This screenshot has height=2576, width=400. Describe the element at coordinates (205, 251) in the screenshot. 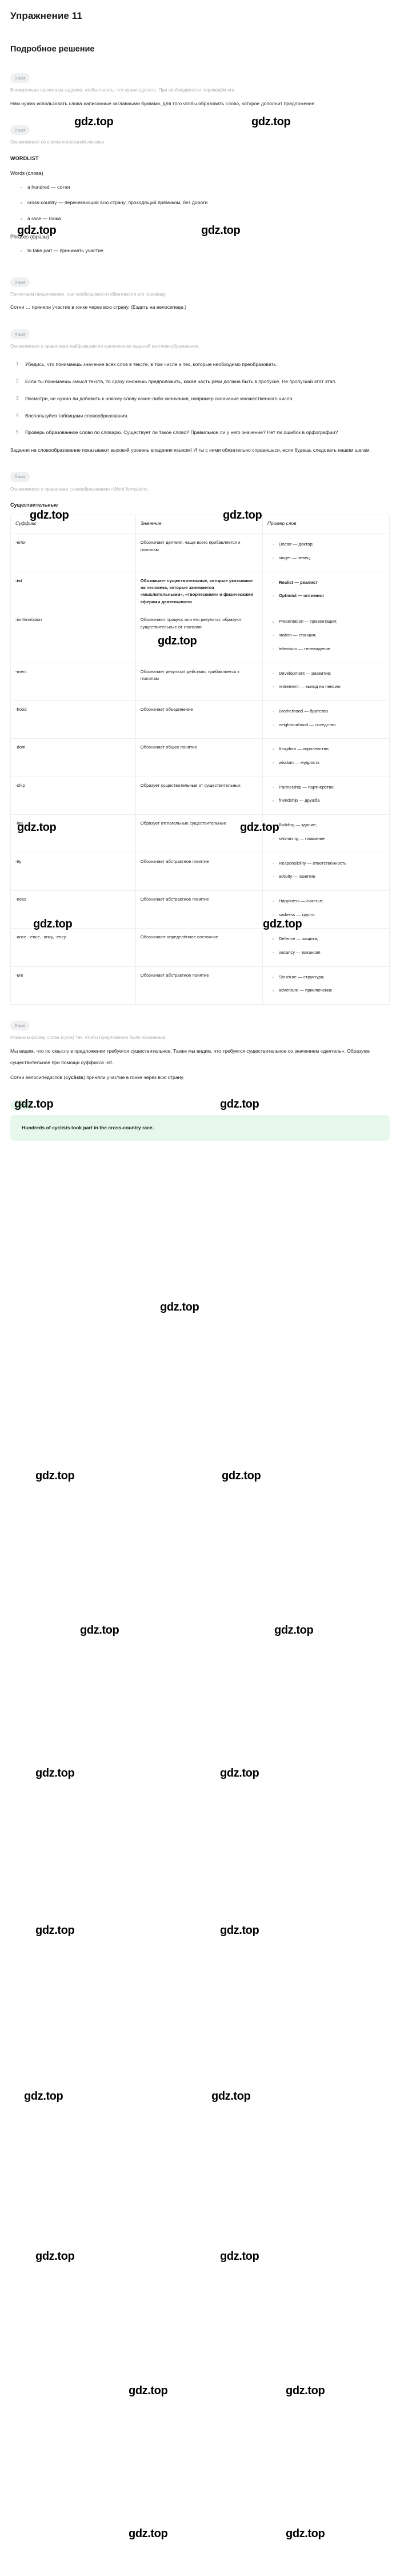

I see `list-item: to take part — принимать участие` at that location.